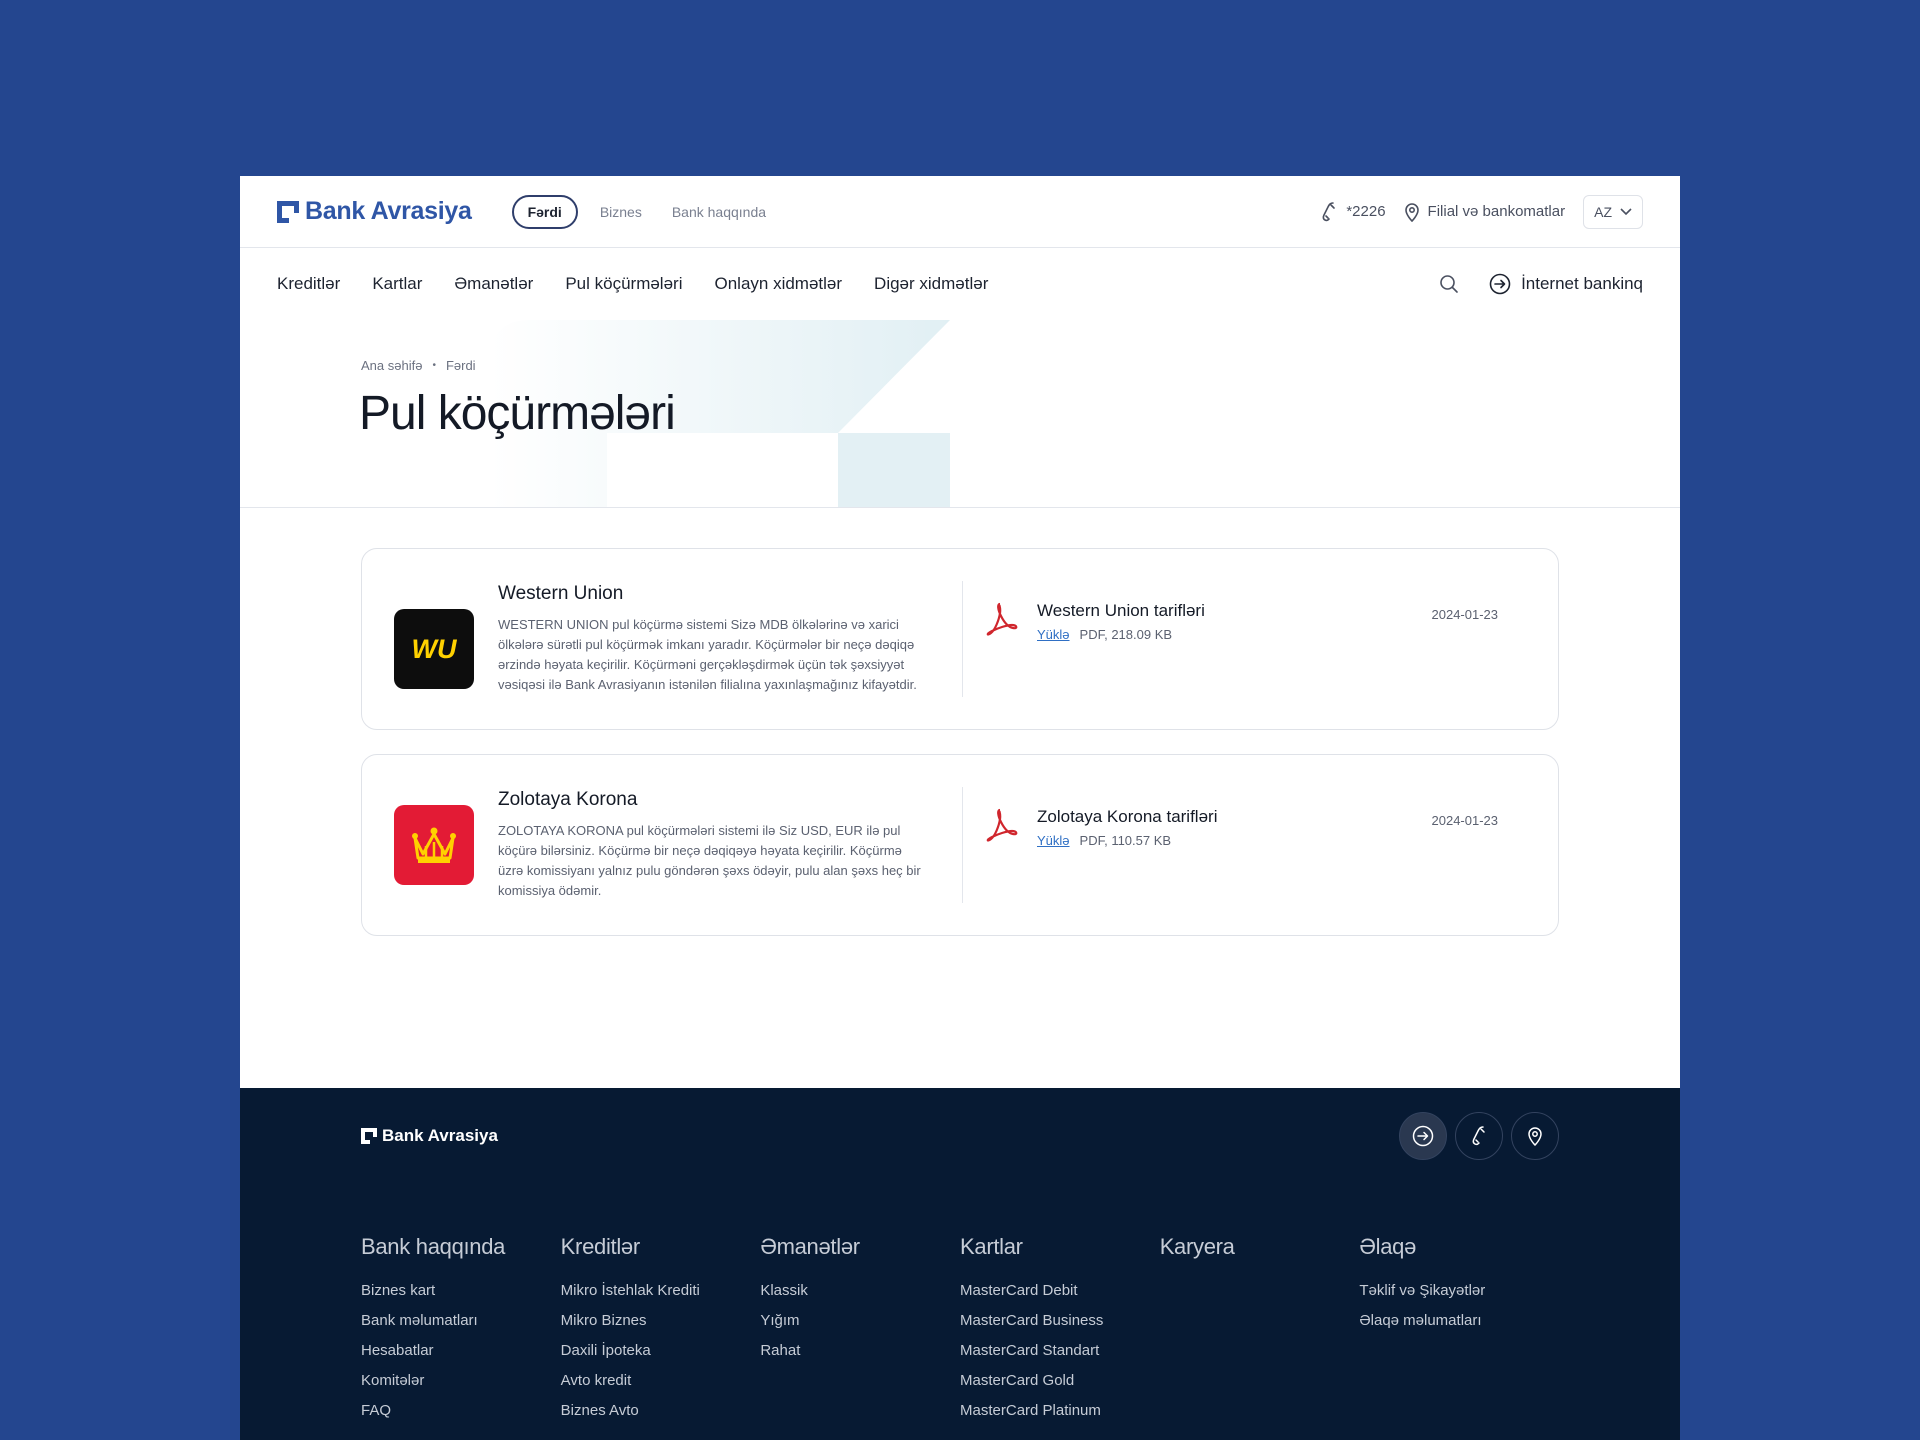 The image size is (1920, 1440). What do you see at coordinates (561, 593) in the screenshot?
I see `card-title: Western Union` at bounding box center [561, 593].